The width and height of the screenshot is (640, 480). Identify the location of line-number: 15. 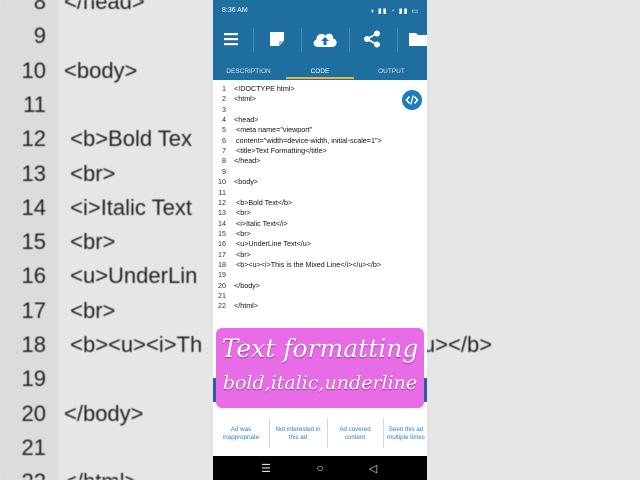
(222, 233).